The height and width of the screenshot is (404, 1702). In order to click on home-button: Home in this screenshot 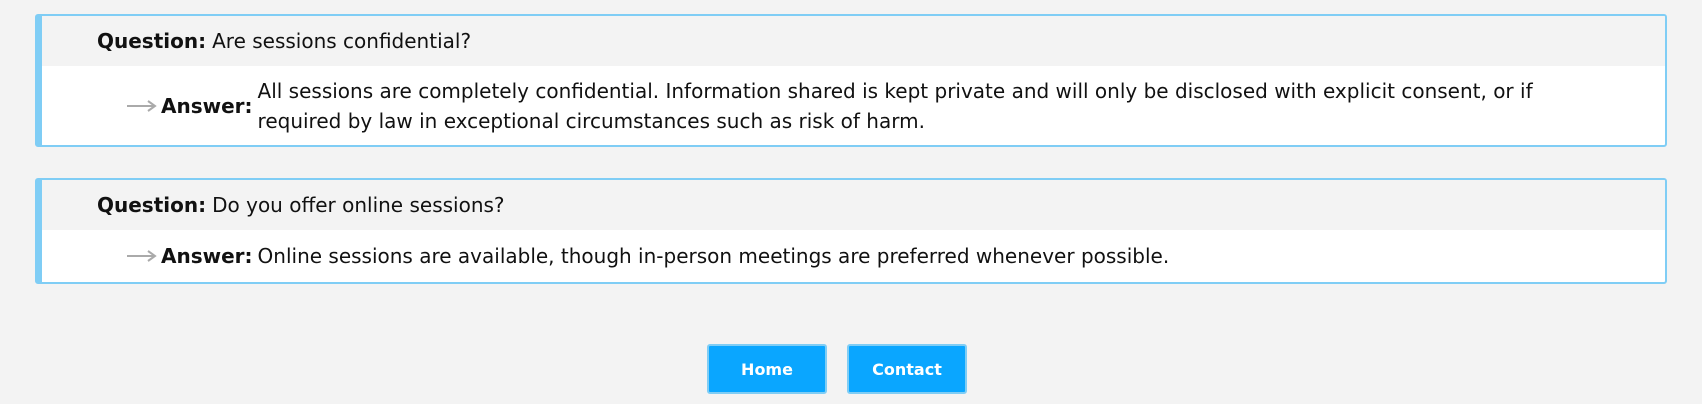, I will do `click(767, 369)`.